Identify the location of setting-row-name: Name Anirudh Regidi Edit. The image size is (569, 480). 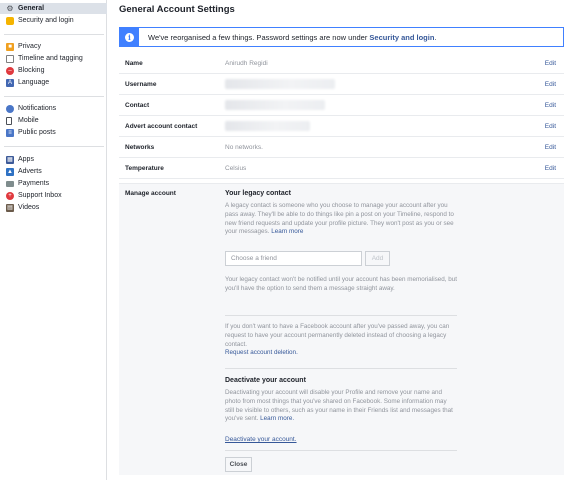
(341, 63).